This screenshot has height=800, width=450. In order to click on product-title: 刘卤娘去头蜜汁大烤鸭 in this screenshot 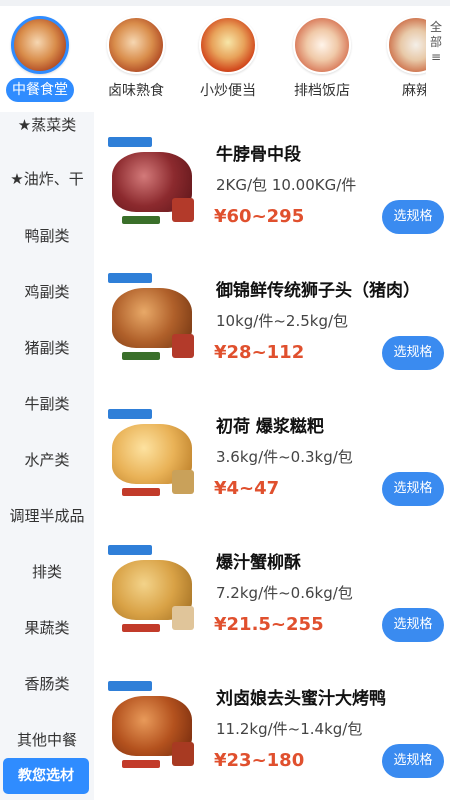, I will do `click(301, 696)`.